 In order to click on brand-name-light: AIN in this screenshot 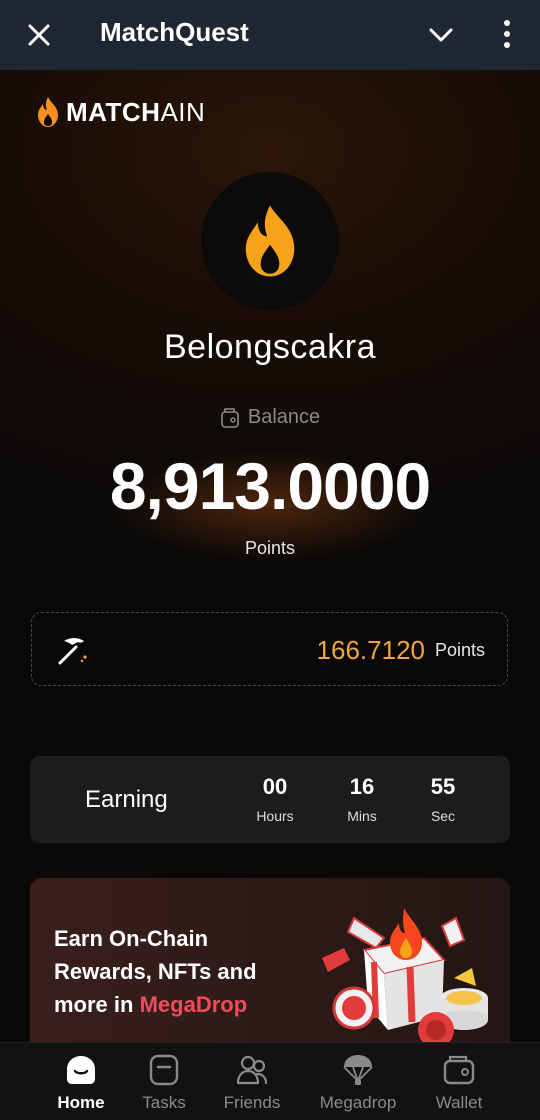, I will do `click(183, 111)`.